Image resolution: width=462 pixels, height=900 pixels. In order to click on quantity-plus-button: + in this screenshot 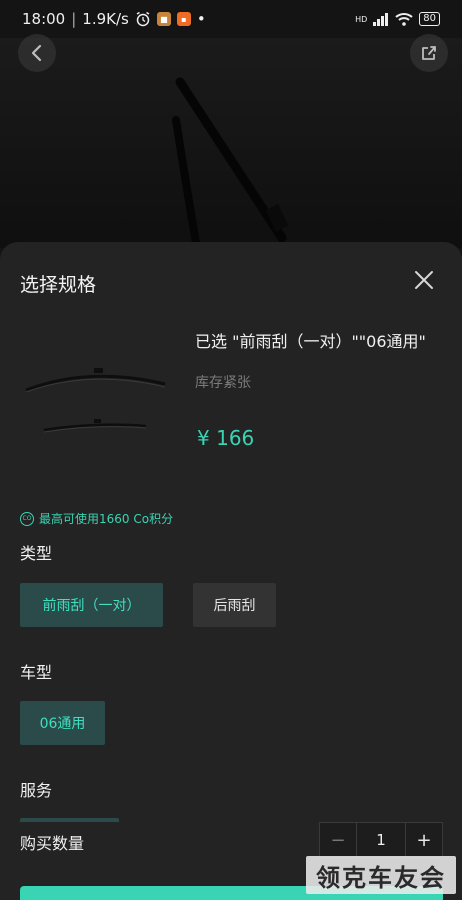, I will do `click(424, 840)`.